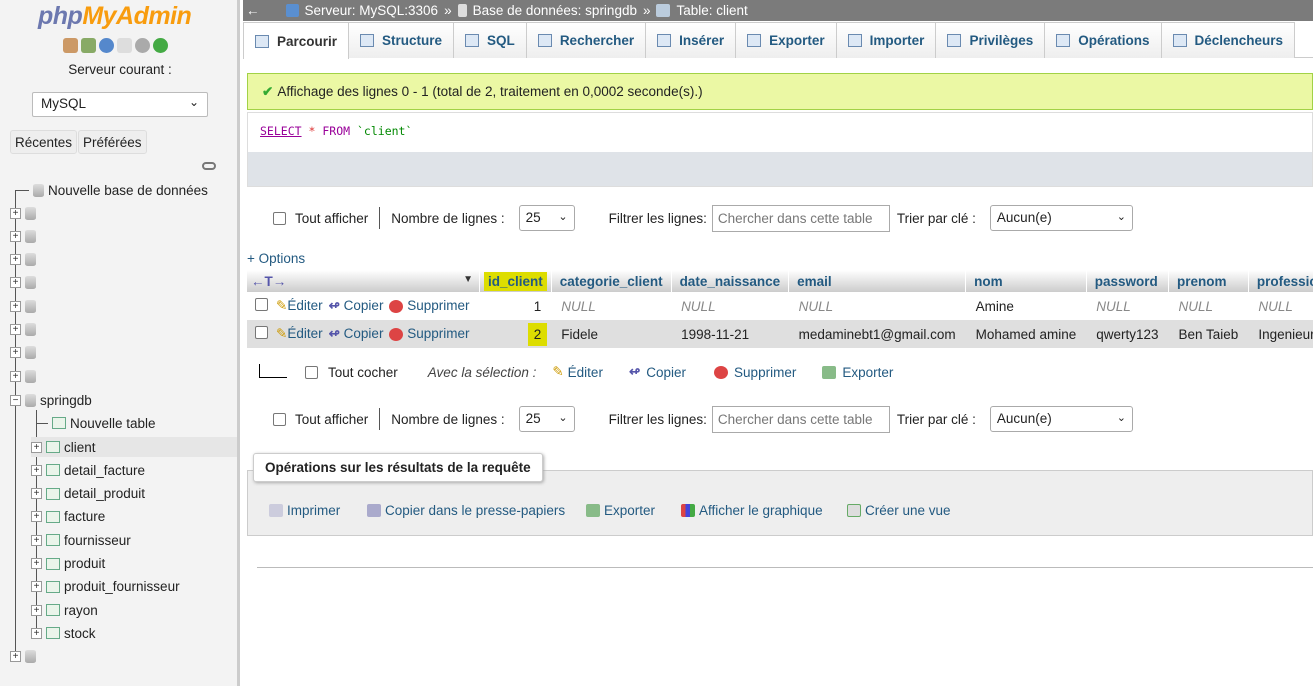  I want to click on table-item-detail_produit: + detail_produit, so click(88, 494).